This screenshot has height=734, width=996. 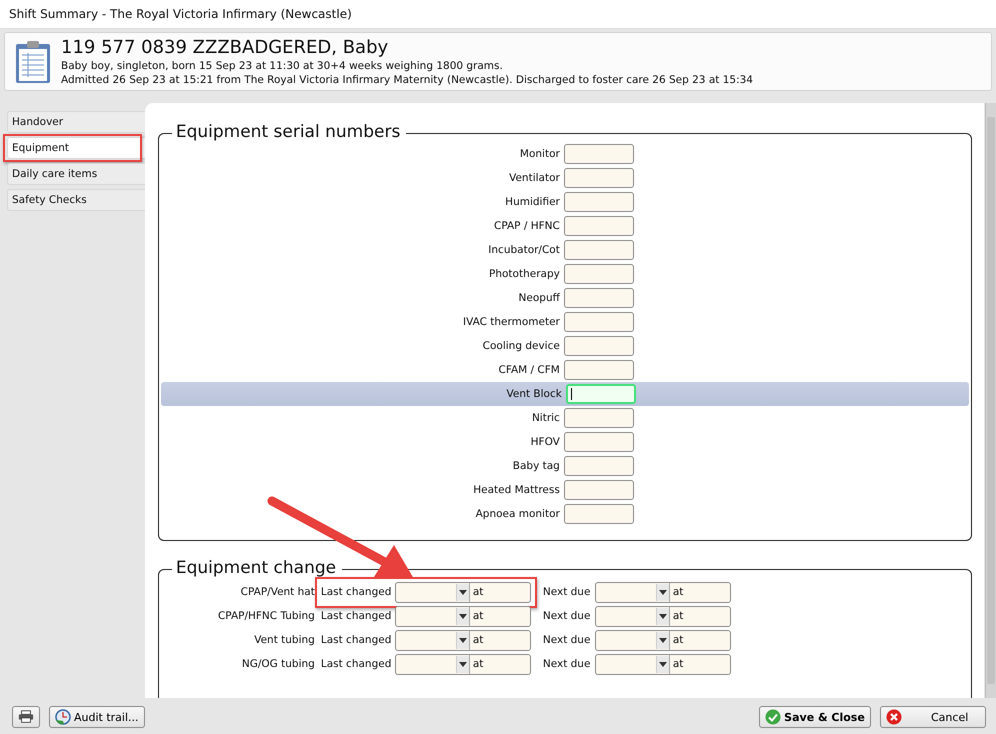 What do you see at coordinates (76, 122) in the screenshot?
I see `sidebar-tab: Handover` at bounding box center [76, 122].